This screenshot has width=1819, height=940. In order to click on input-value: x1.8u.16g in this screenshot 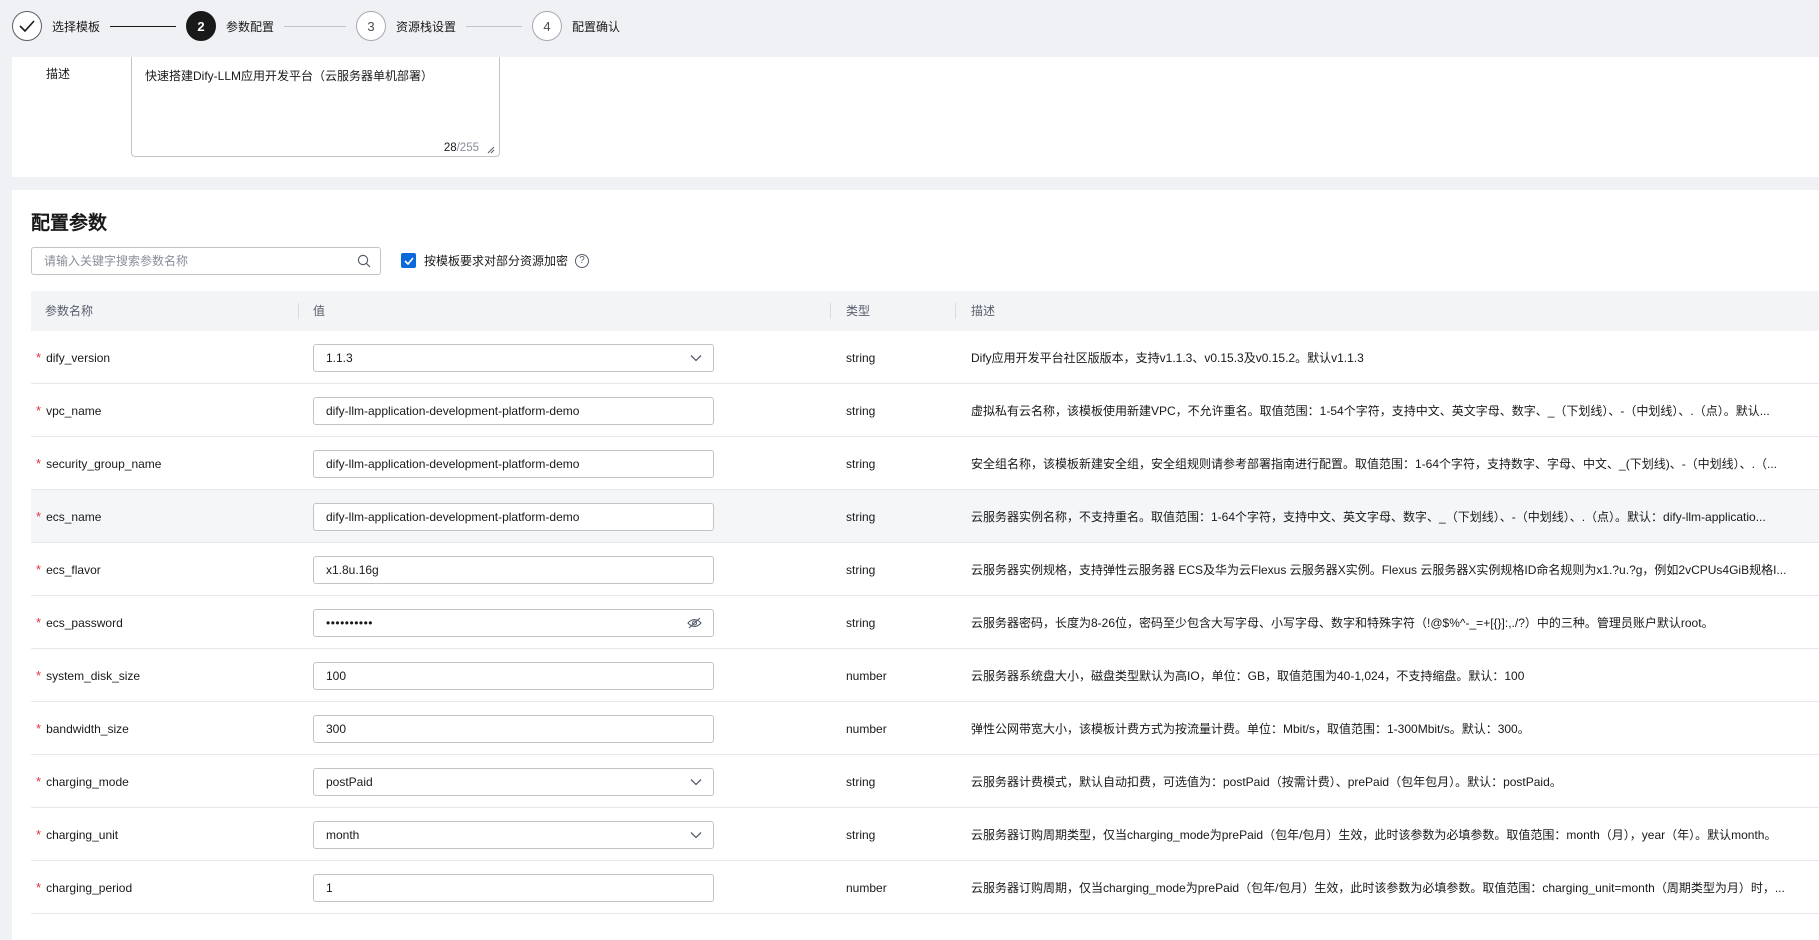, I will do `click(352, 569)`.